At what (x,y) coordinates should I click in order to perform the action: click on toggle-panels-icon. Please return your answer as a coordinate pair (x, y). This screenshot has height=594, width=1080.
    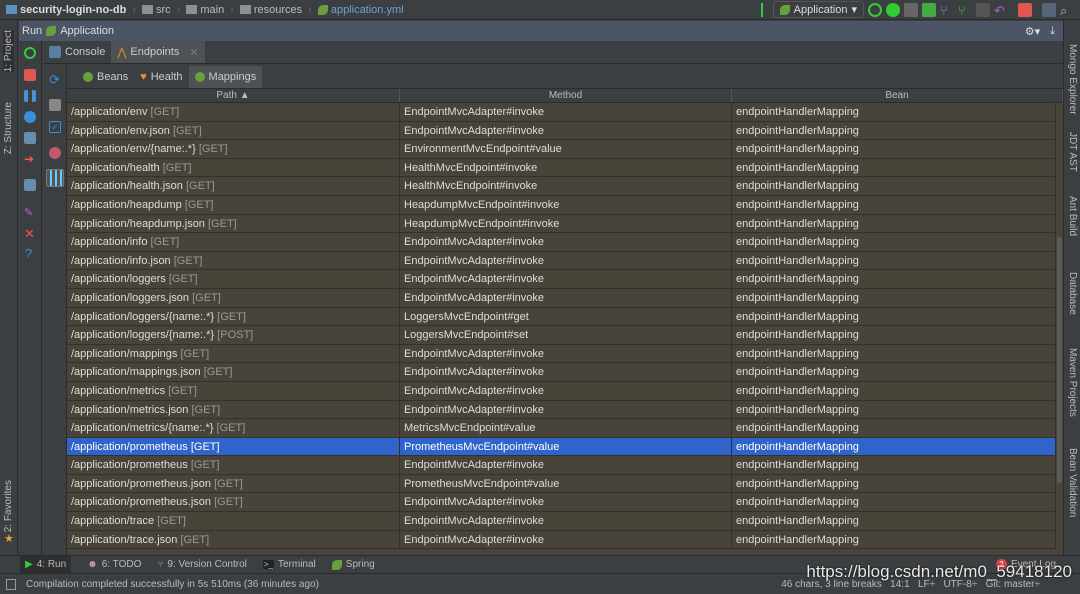
    Looking at the image, I should click on (11, 584).